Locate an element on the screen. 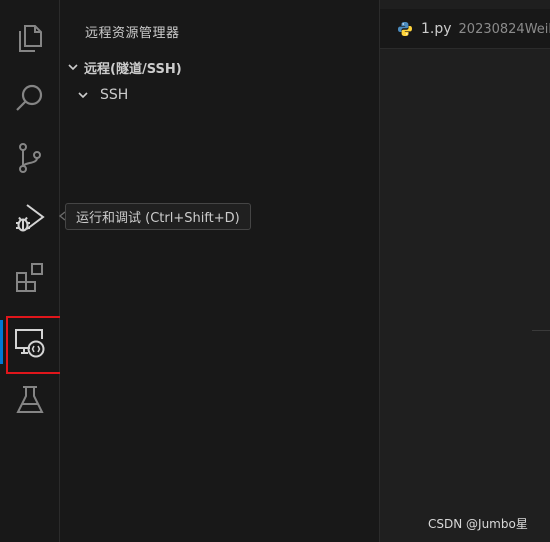 The height and width of the screenshot is (542, 550). activity-run-debug is located at coordinates (30, 218).